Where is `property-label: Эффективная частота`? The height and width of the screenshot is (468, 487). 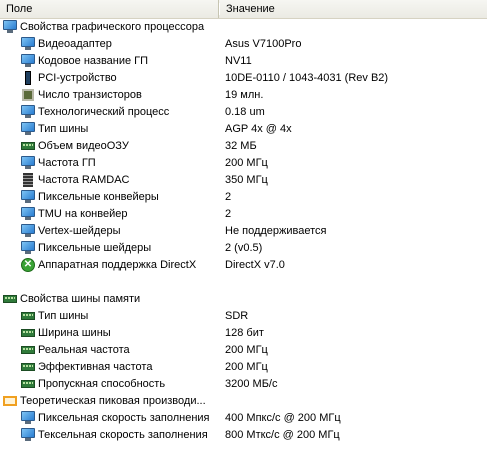 property-label: Эффективная частота is located at coordinates (95, 367).